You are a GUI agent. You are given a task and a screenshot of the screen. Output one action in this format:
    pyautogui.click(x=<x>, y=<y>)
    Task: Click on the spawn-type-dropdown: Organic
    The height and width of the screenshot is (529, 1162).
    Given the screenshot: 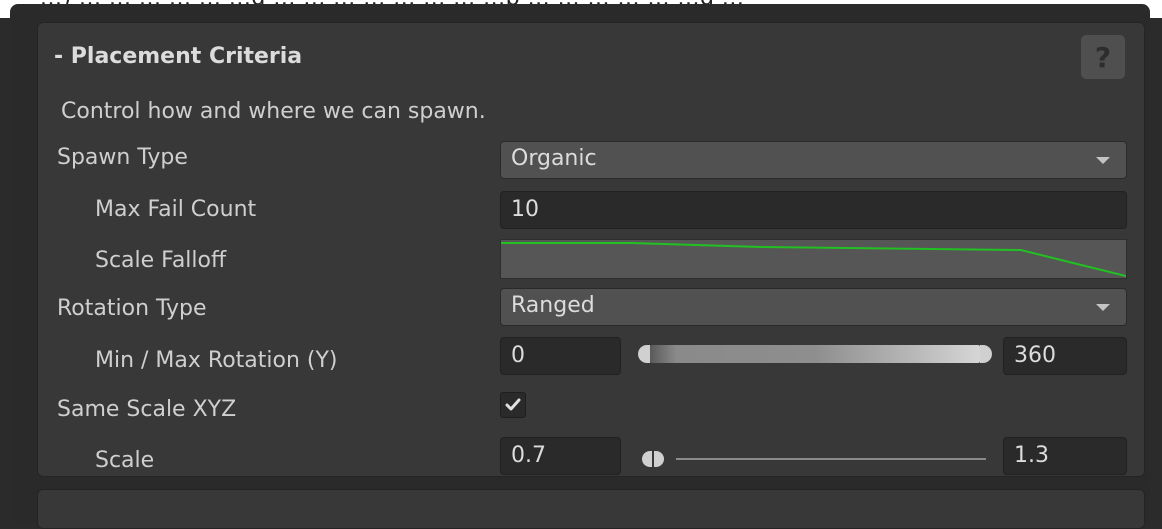 What is the action you would take?
    pyautogui.click(x=813, y=160)
    